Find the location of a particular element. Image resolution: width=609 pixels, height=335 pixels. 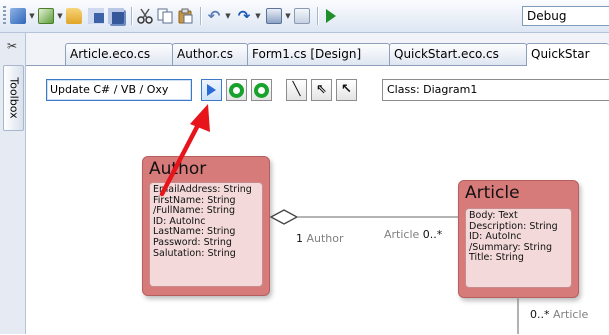

tab-label: Author.cs is located at coordinates (205, 54).